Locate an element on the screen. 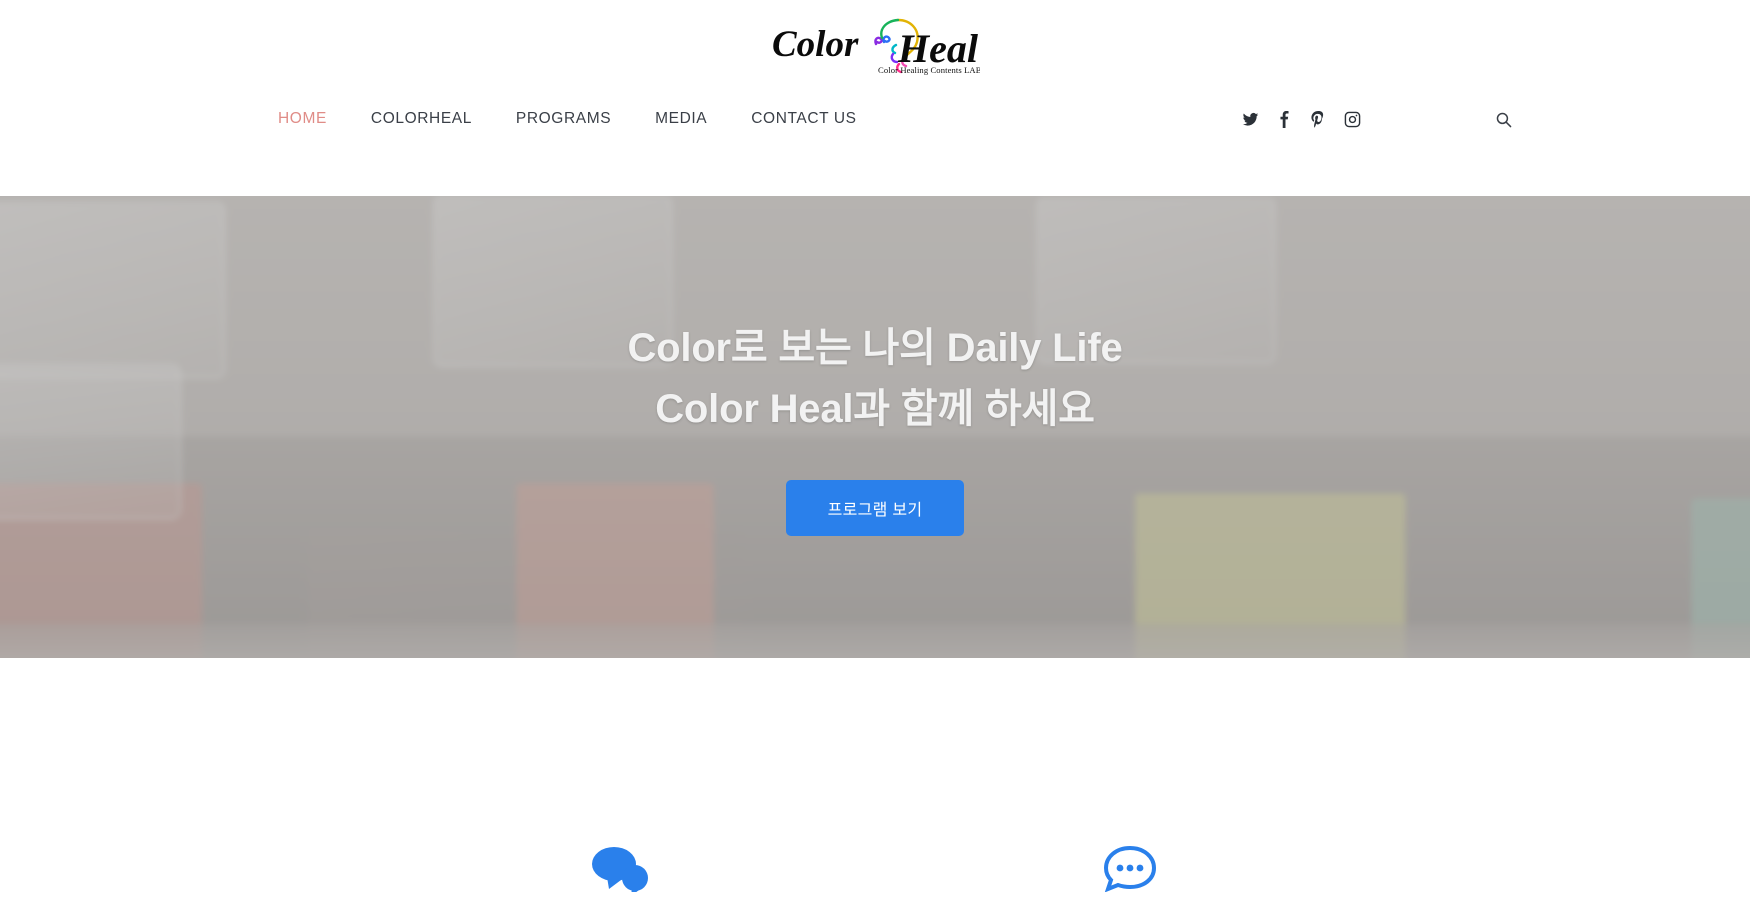  instagram-icon is located at coordinates (1352, 119).